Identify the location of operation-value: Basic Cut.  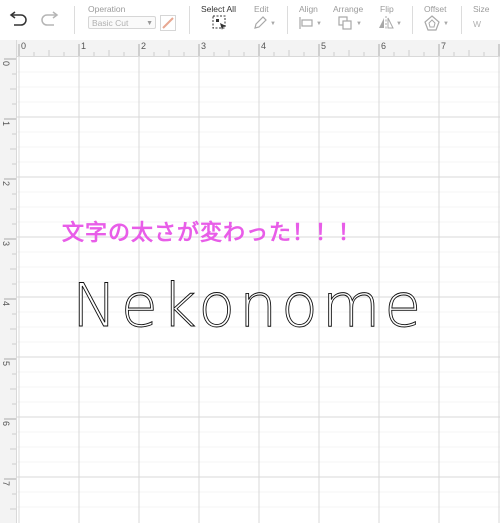
(110, 23).